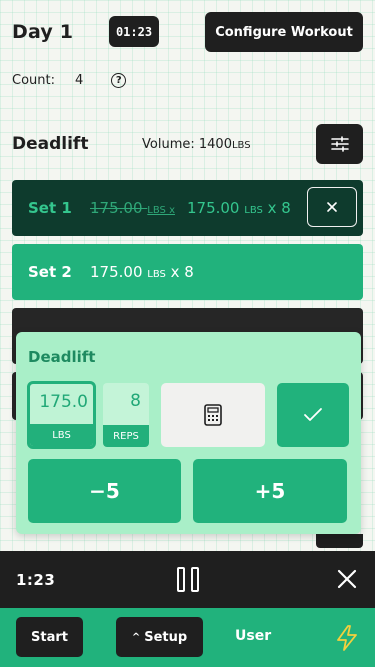  I want to click on page-title: Day 1, so click(43, 32).